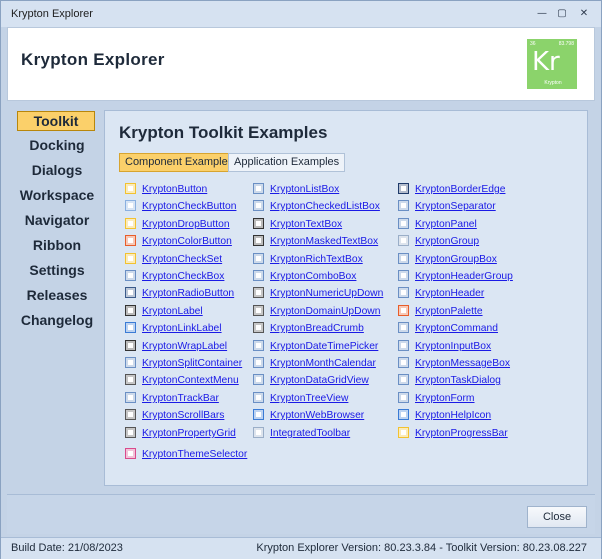 This screenshot has height=559, width=602. Describe the element at coordinates (446, 224) in the screenshot. I see `example-link: KryptonPanel` at that location.